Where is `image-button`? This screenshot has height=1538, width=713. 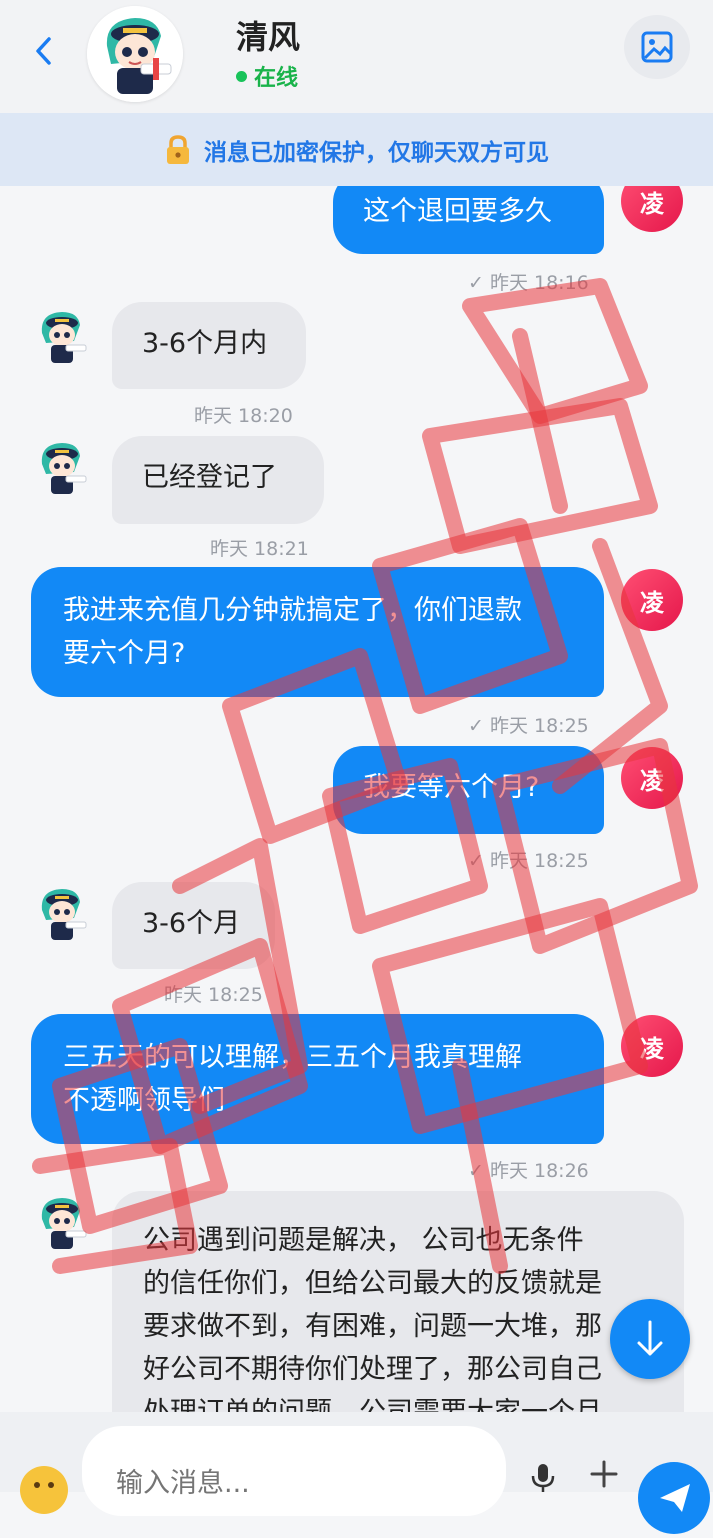 image-button is located at coordinates (657, 47).